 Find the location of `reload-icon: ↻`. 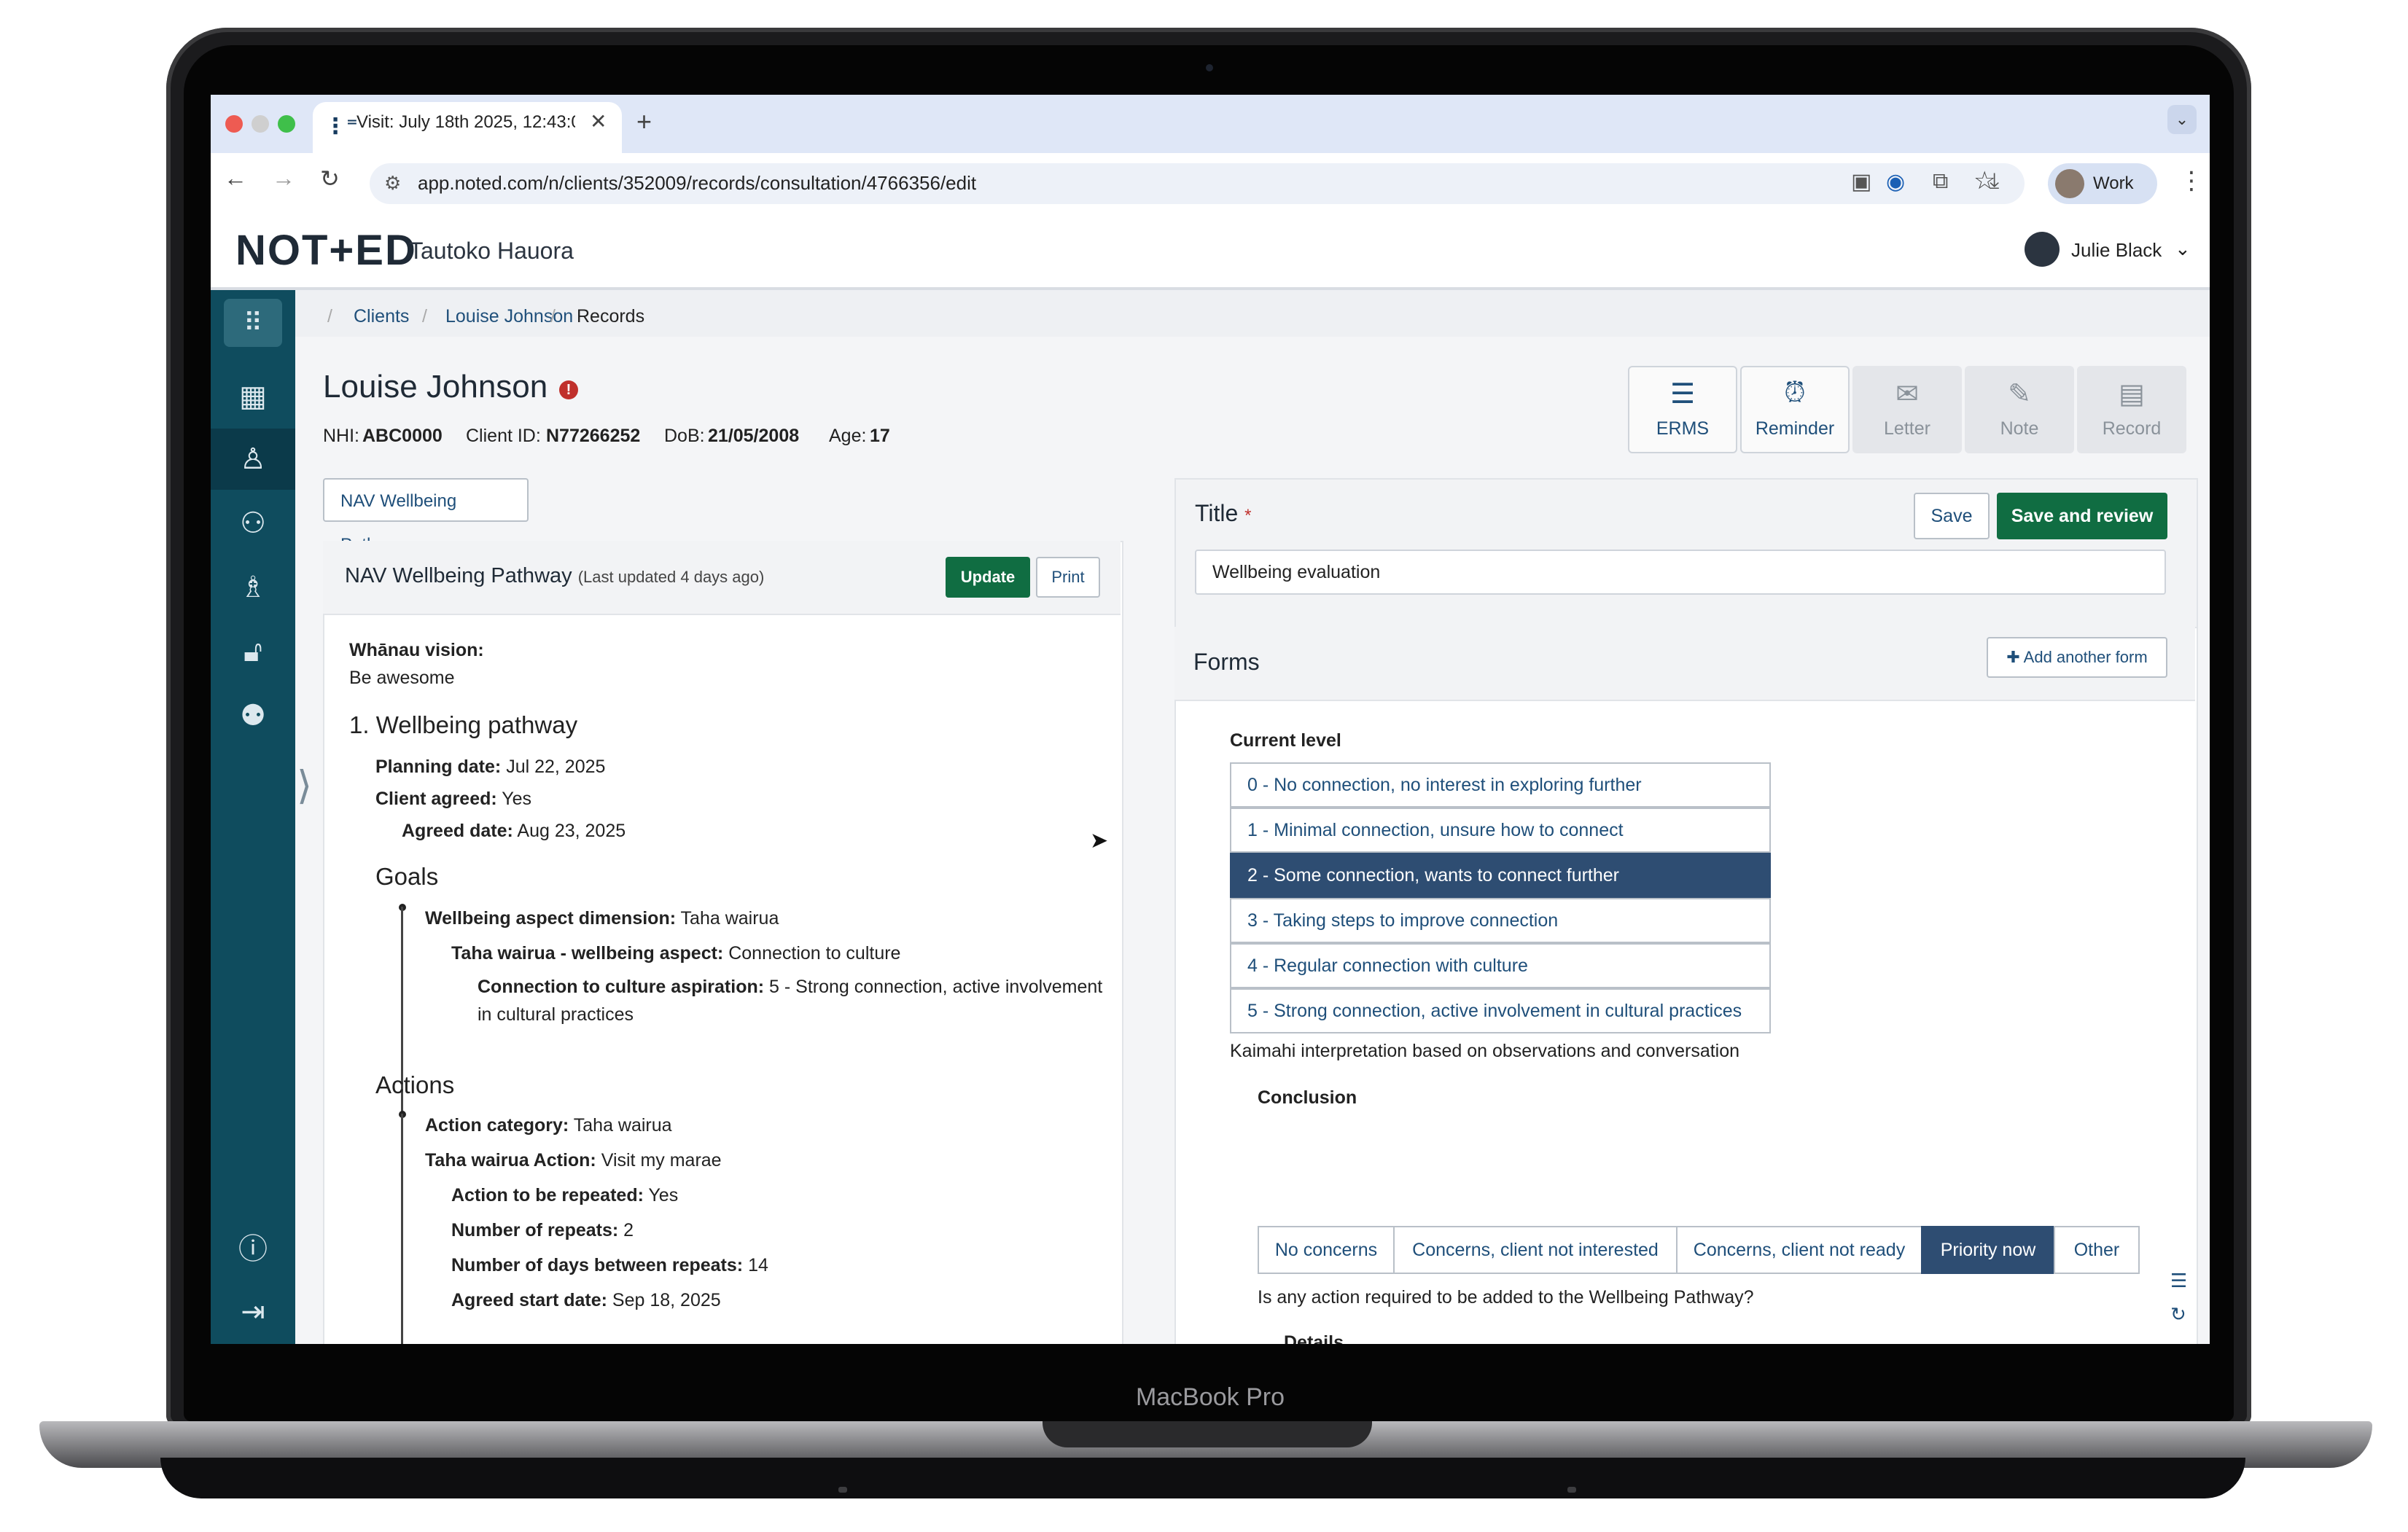

reload-icon: ↻ is located at coordinates (330, 178).